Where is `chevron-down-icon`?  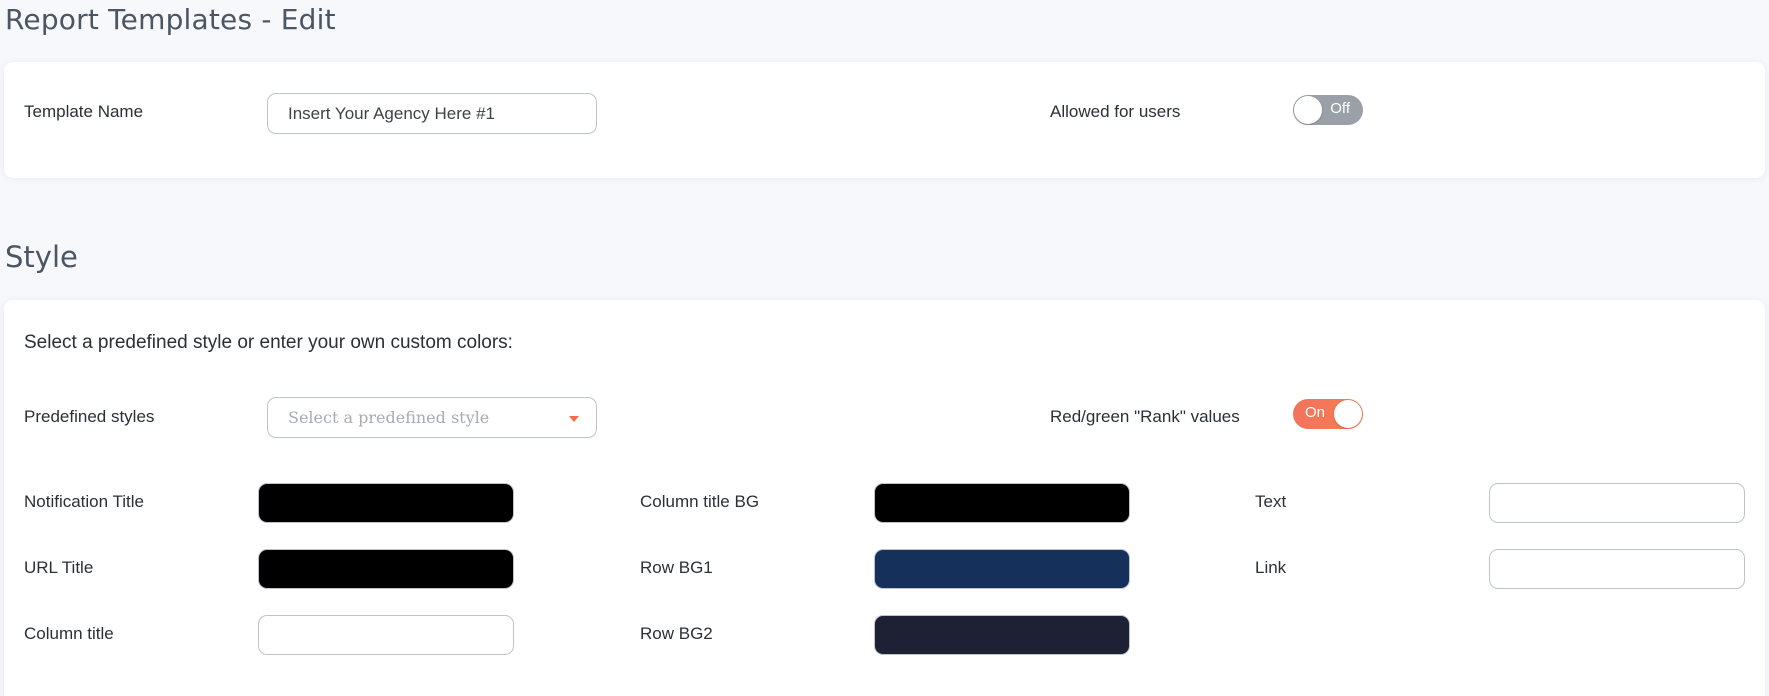 chevron-down-icon is located at coordinates (574, 419).